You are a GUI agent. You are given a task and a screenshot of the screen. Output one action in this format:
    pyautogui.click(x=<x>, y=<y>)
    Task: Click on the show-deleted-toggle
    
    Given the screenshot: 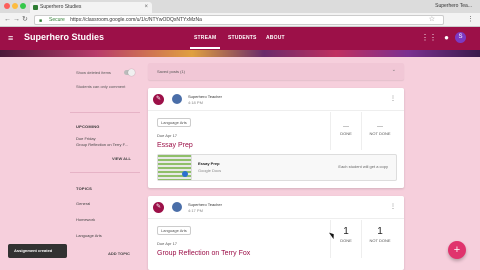 What is the action you would take?
    pyautogui.click(x=129, y=72)
    